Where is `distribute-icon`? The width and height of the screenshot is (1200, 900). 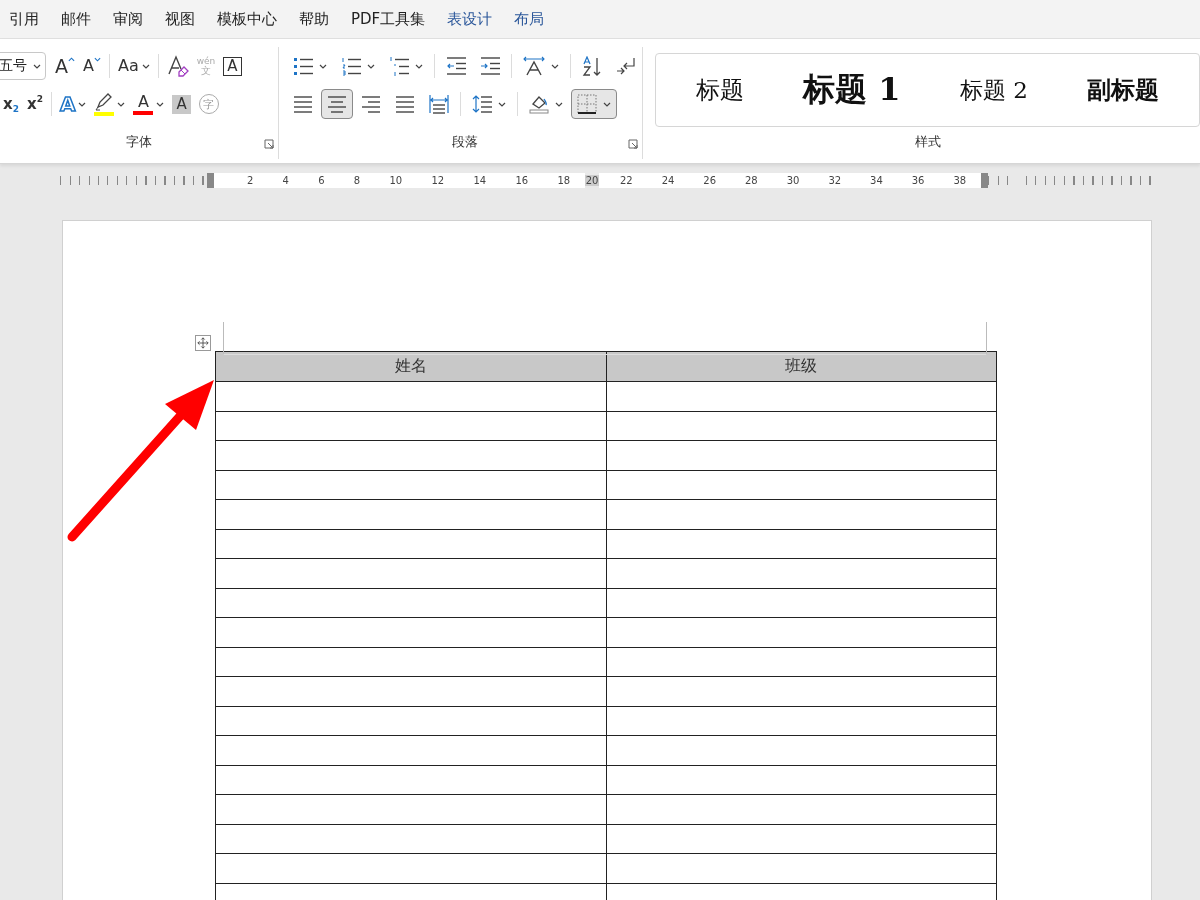
distribute-icon is located at coordinates (439, 104).